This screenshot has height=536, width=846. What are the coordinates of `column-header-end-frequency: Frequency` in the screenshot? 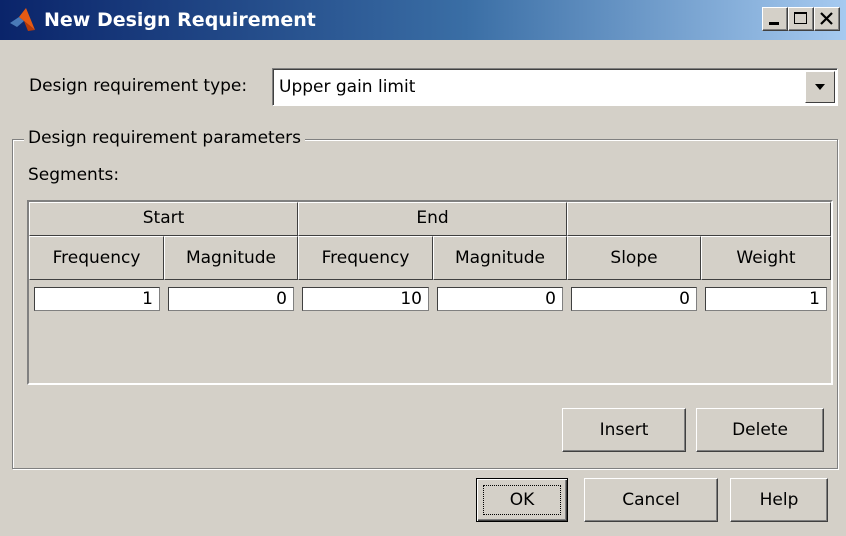 It's located at (365, 258).